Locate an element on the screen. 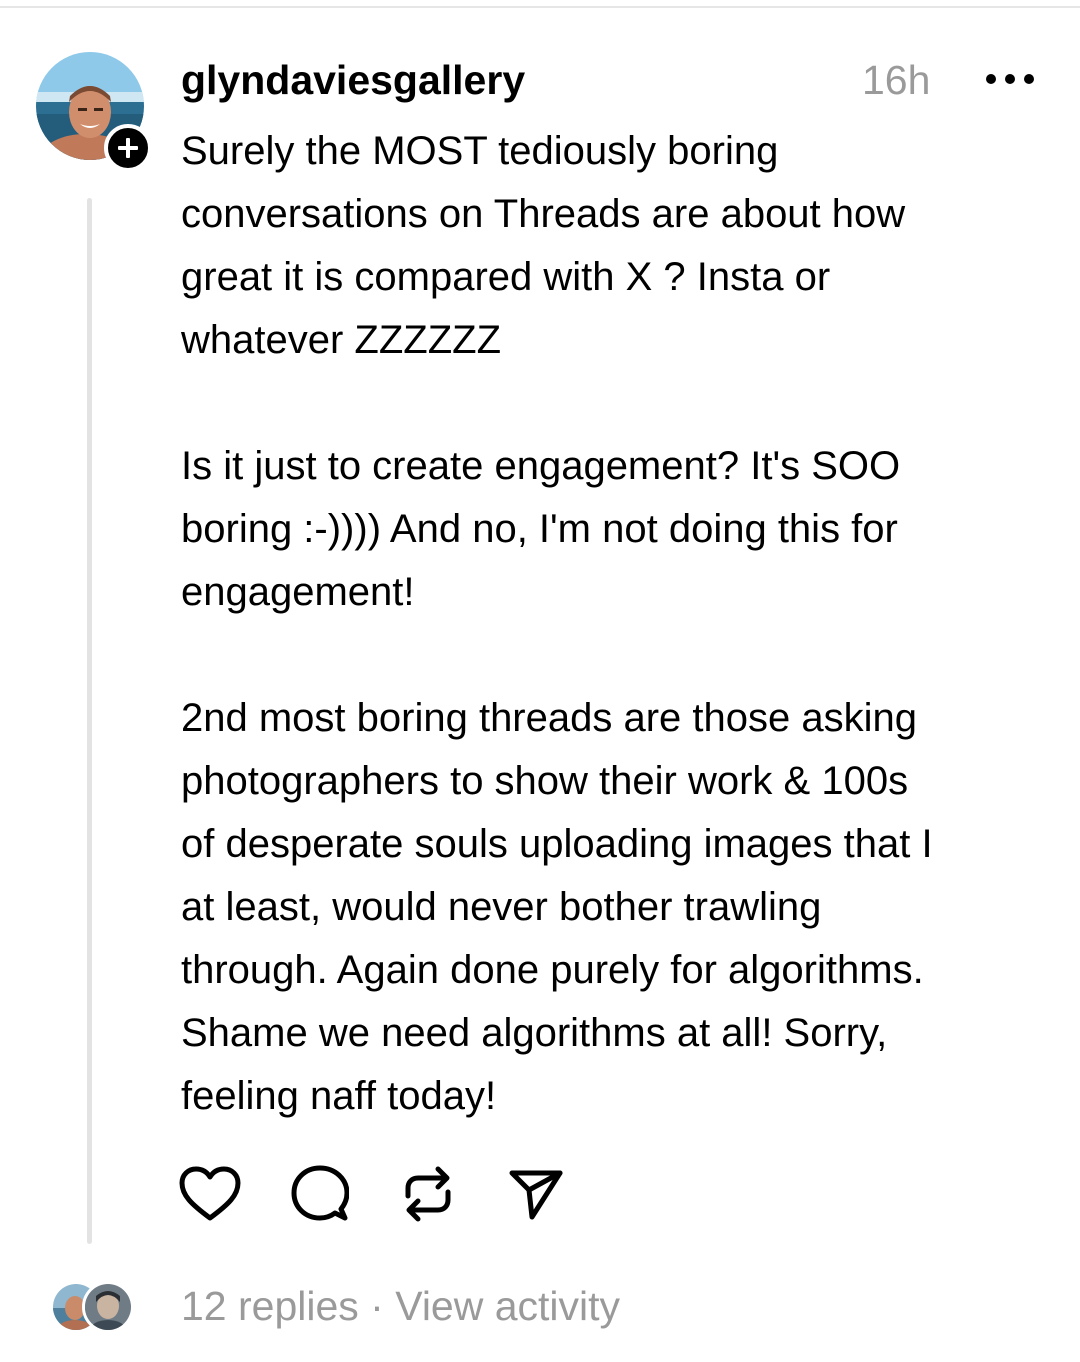  action-bar is located at coordinates (388, 1194).